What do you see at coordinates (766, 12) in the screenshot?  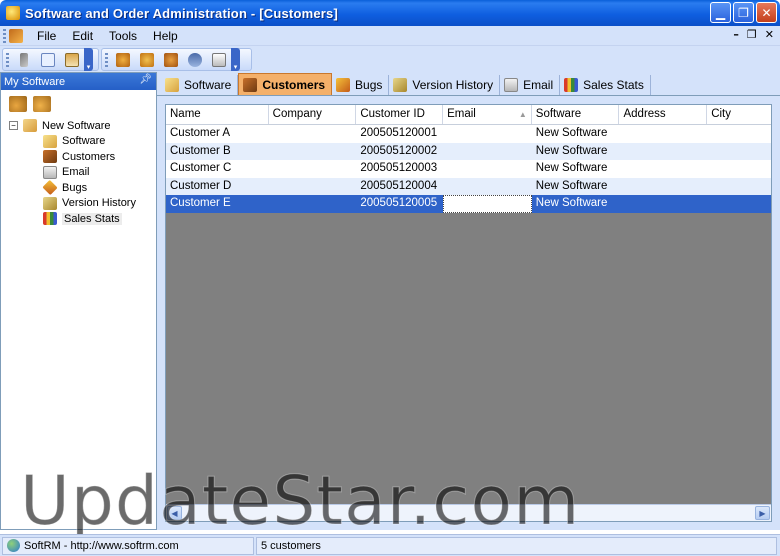 I see `close-button: ✕` at bounding box center [766, 12].